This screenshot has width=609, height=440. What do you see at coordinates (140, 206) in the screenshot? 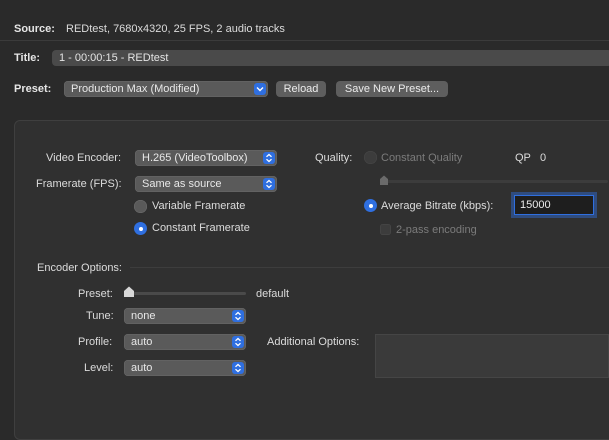
I see `variable-framerate-radio` at bounding box center [140, 206].